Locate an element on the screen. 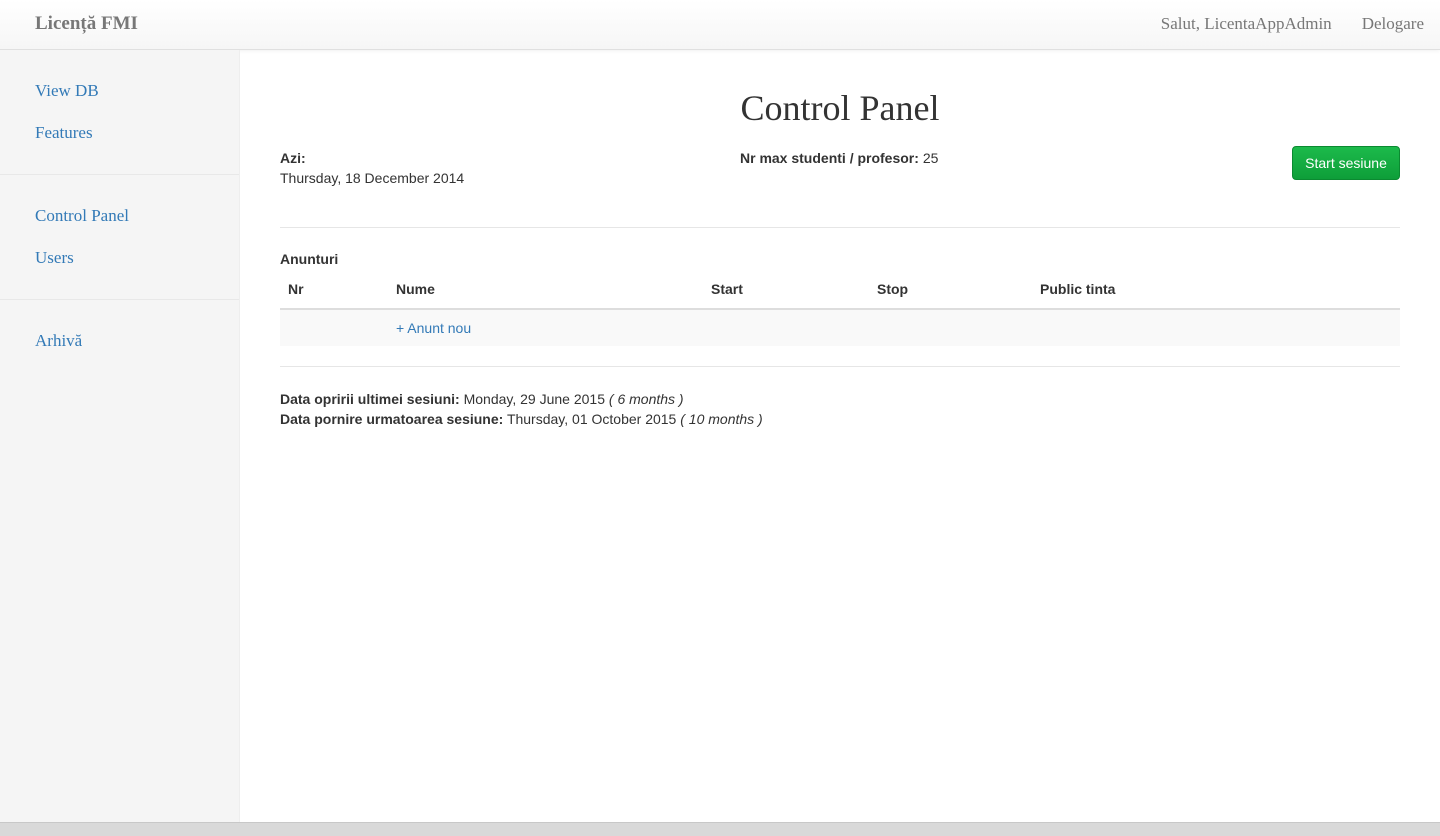 The image size is (1440, 836). column-header-stop: Stop is located at coordinates (950, 290).